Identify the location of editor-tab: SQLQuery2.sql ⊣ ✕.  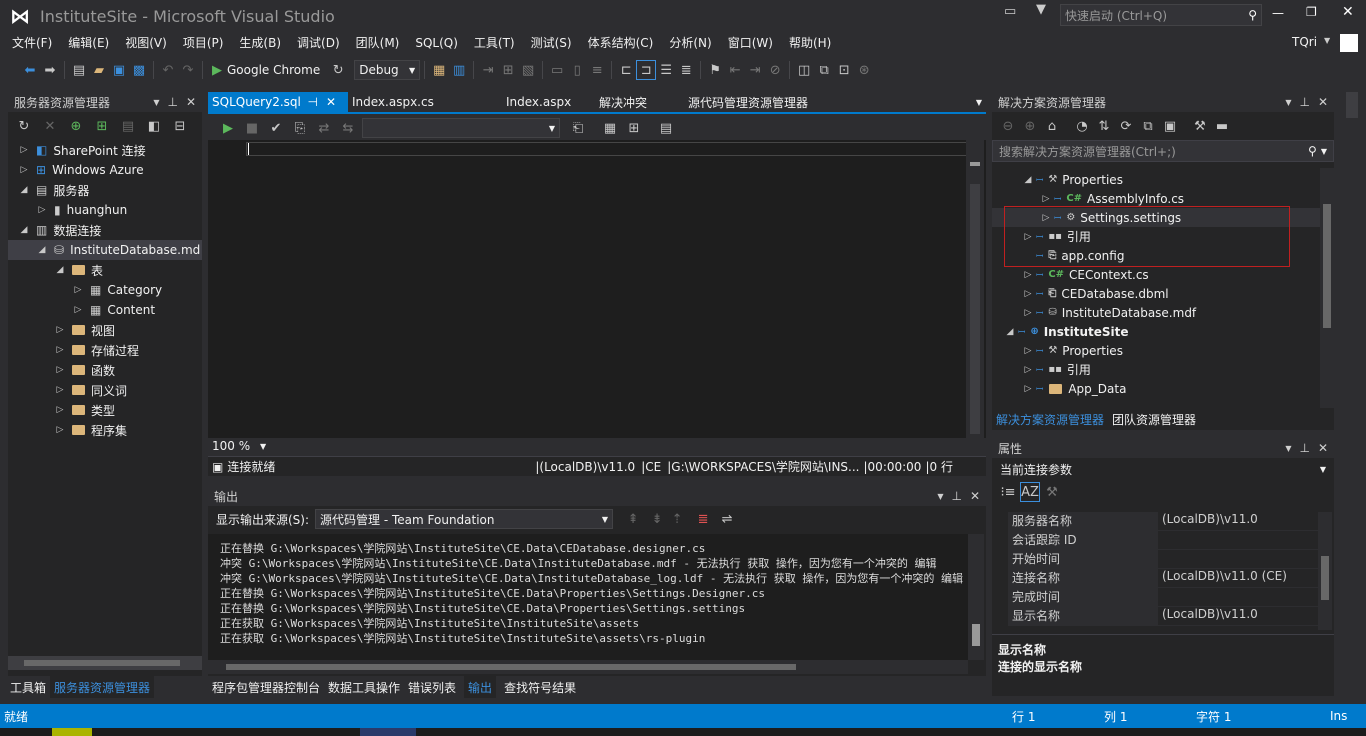
(278, 102).